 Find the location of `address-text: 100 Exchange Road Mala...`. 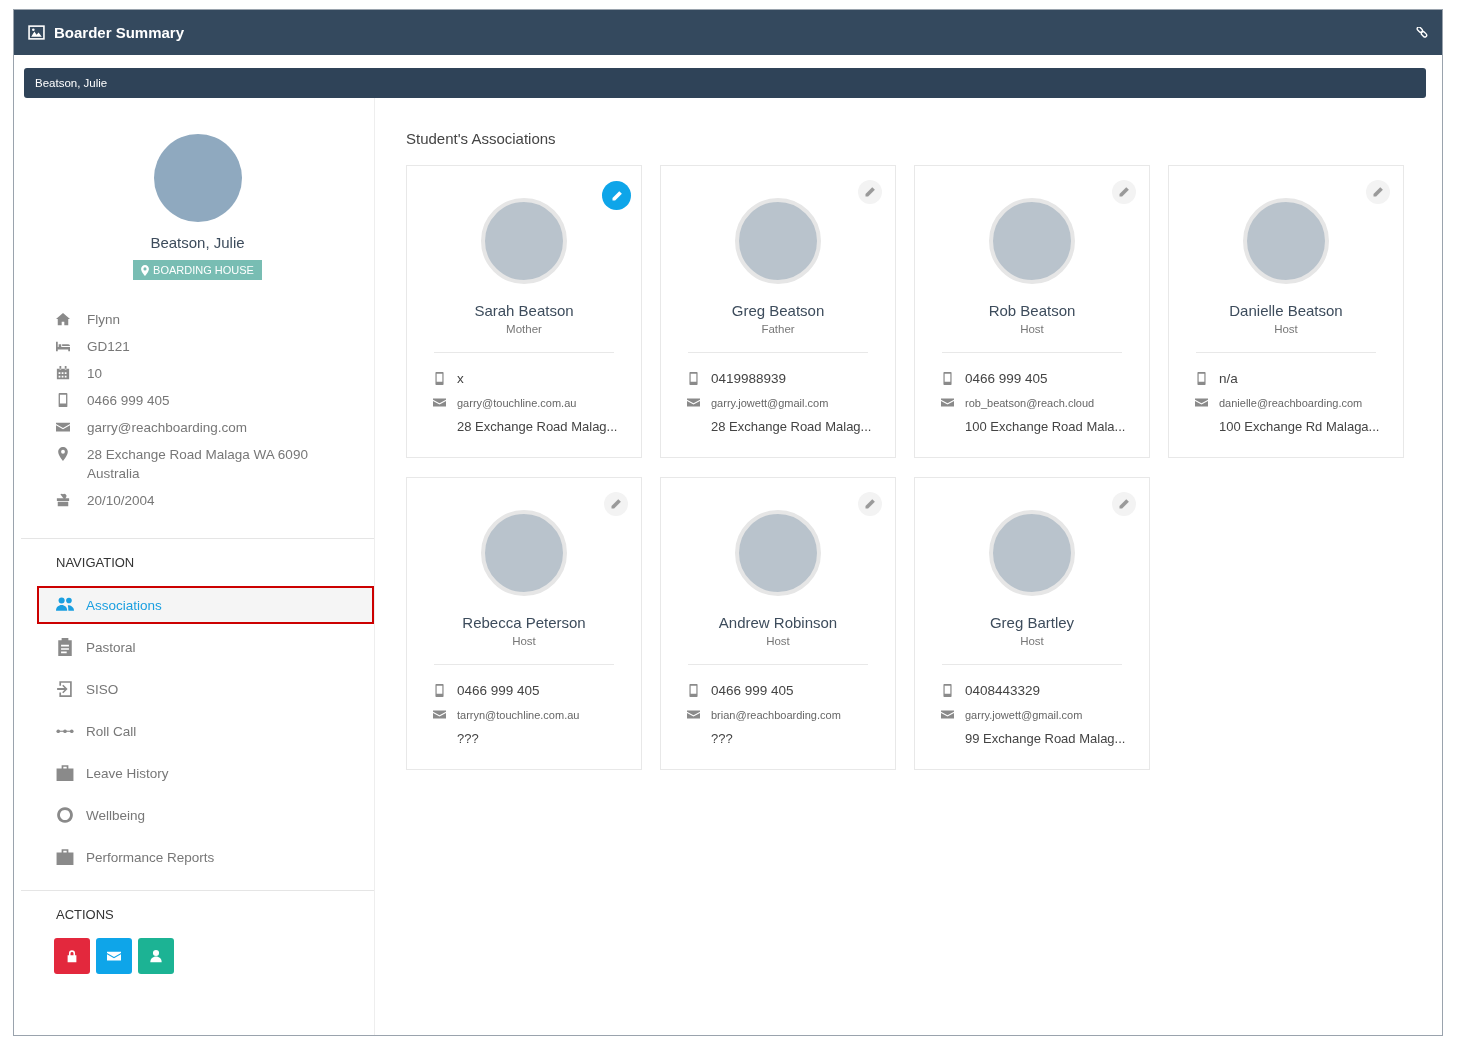

address-text: 100 Exchange Road Mala... is located at coordinates (1045, 426).